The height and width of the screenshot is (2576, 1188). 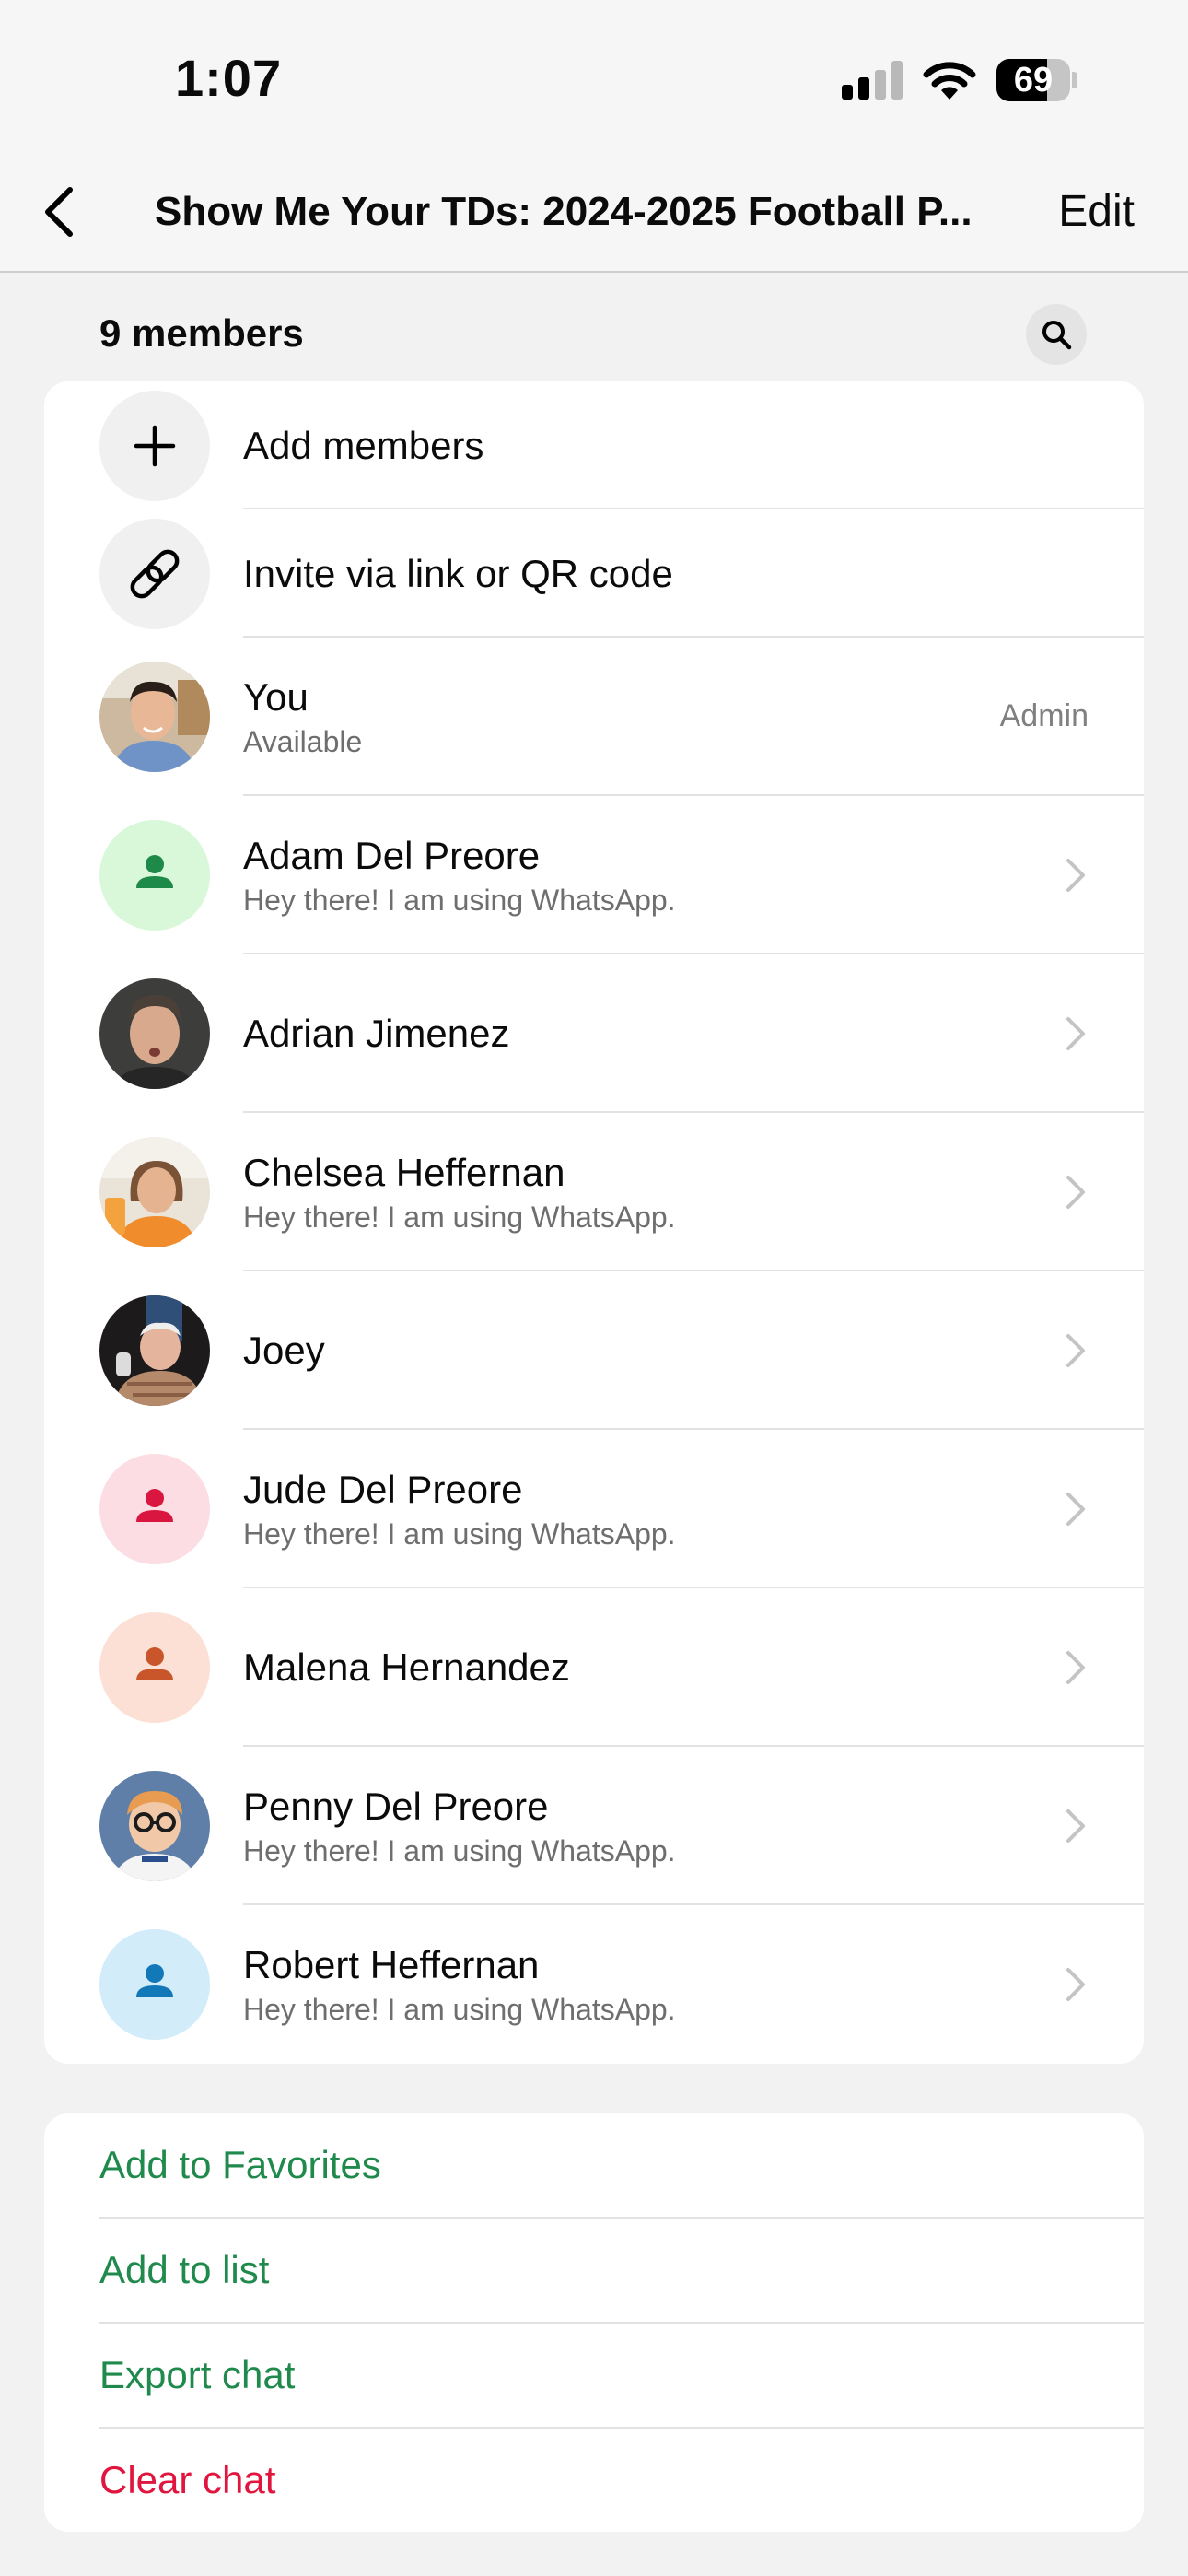 I want to click on member-name: Robert Heffernan, so click(x=391, y=1964).